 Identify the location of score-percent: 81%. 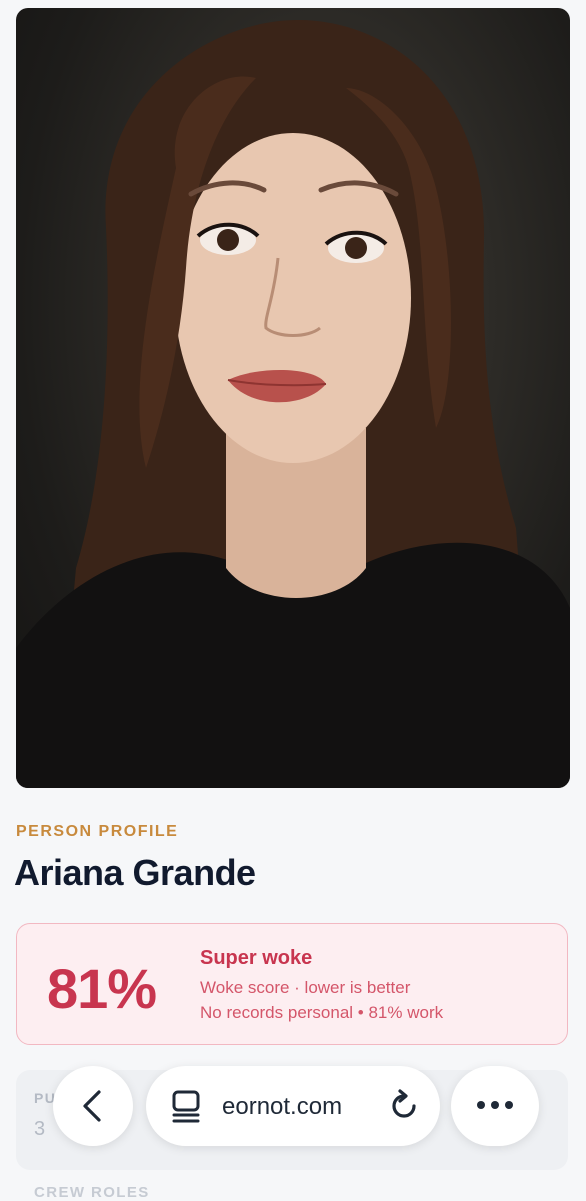
(102, 988).